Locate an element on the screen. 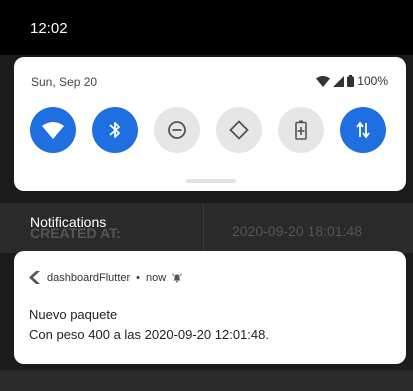  wifi-signal-icon is located at coordinates (323, 81).